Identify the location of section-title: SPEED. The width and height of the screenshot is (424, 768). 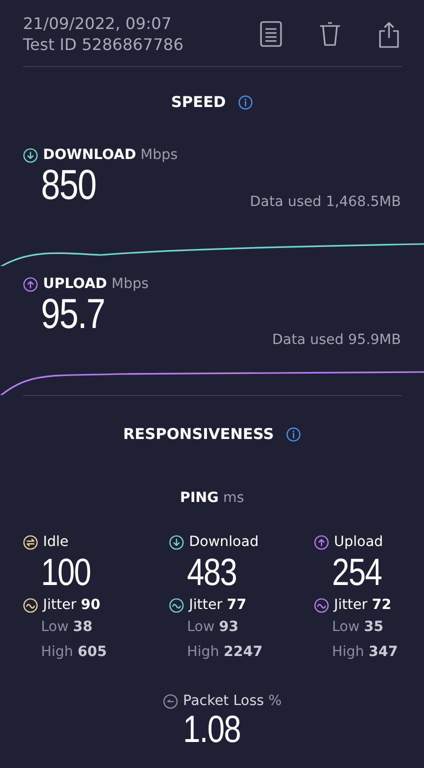
(198, 102).